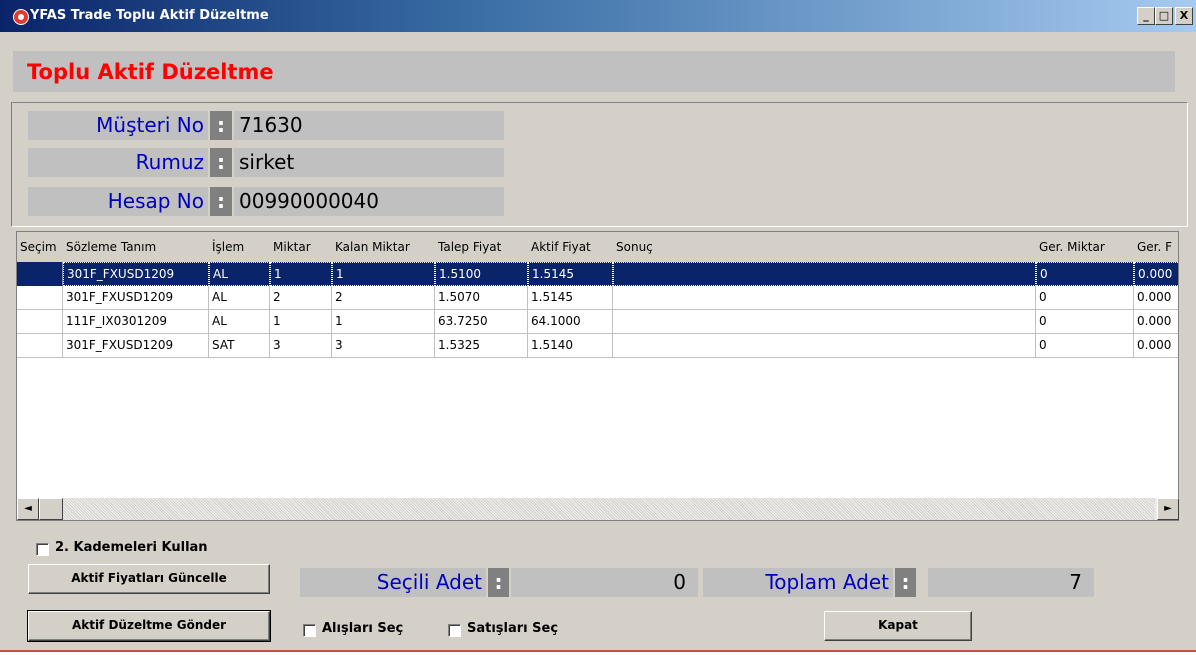 This screenshot has height=655, width=1196. I want to click on cell-tanim: 111F_IX0301209, so click(136, 322).